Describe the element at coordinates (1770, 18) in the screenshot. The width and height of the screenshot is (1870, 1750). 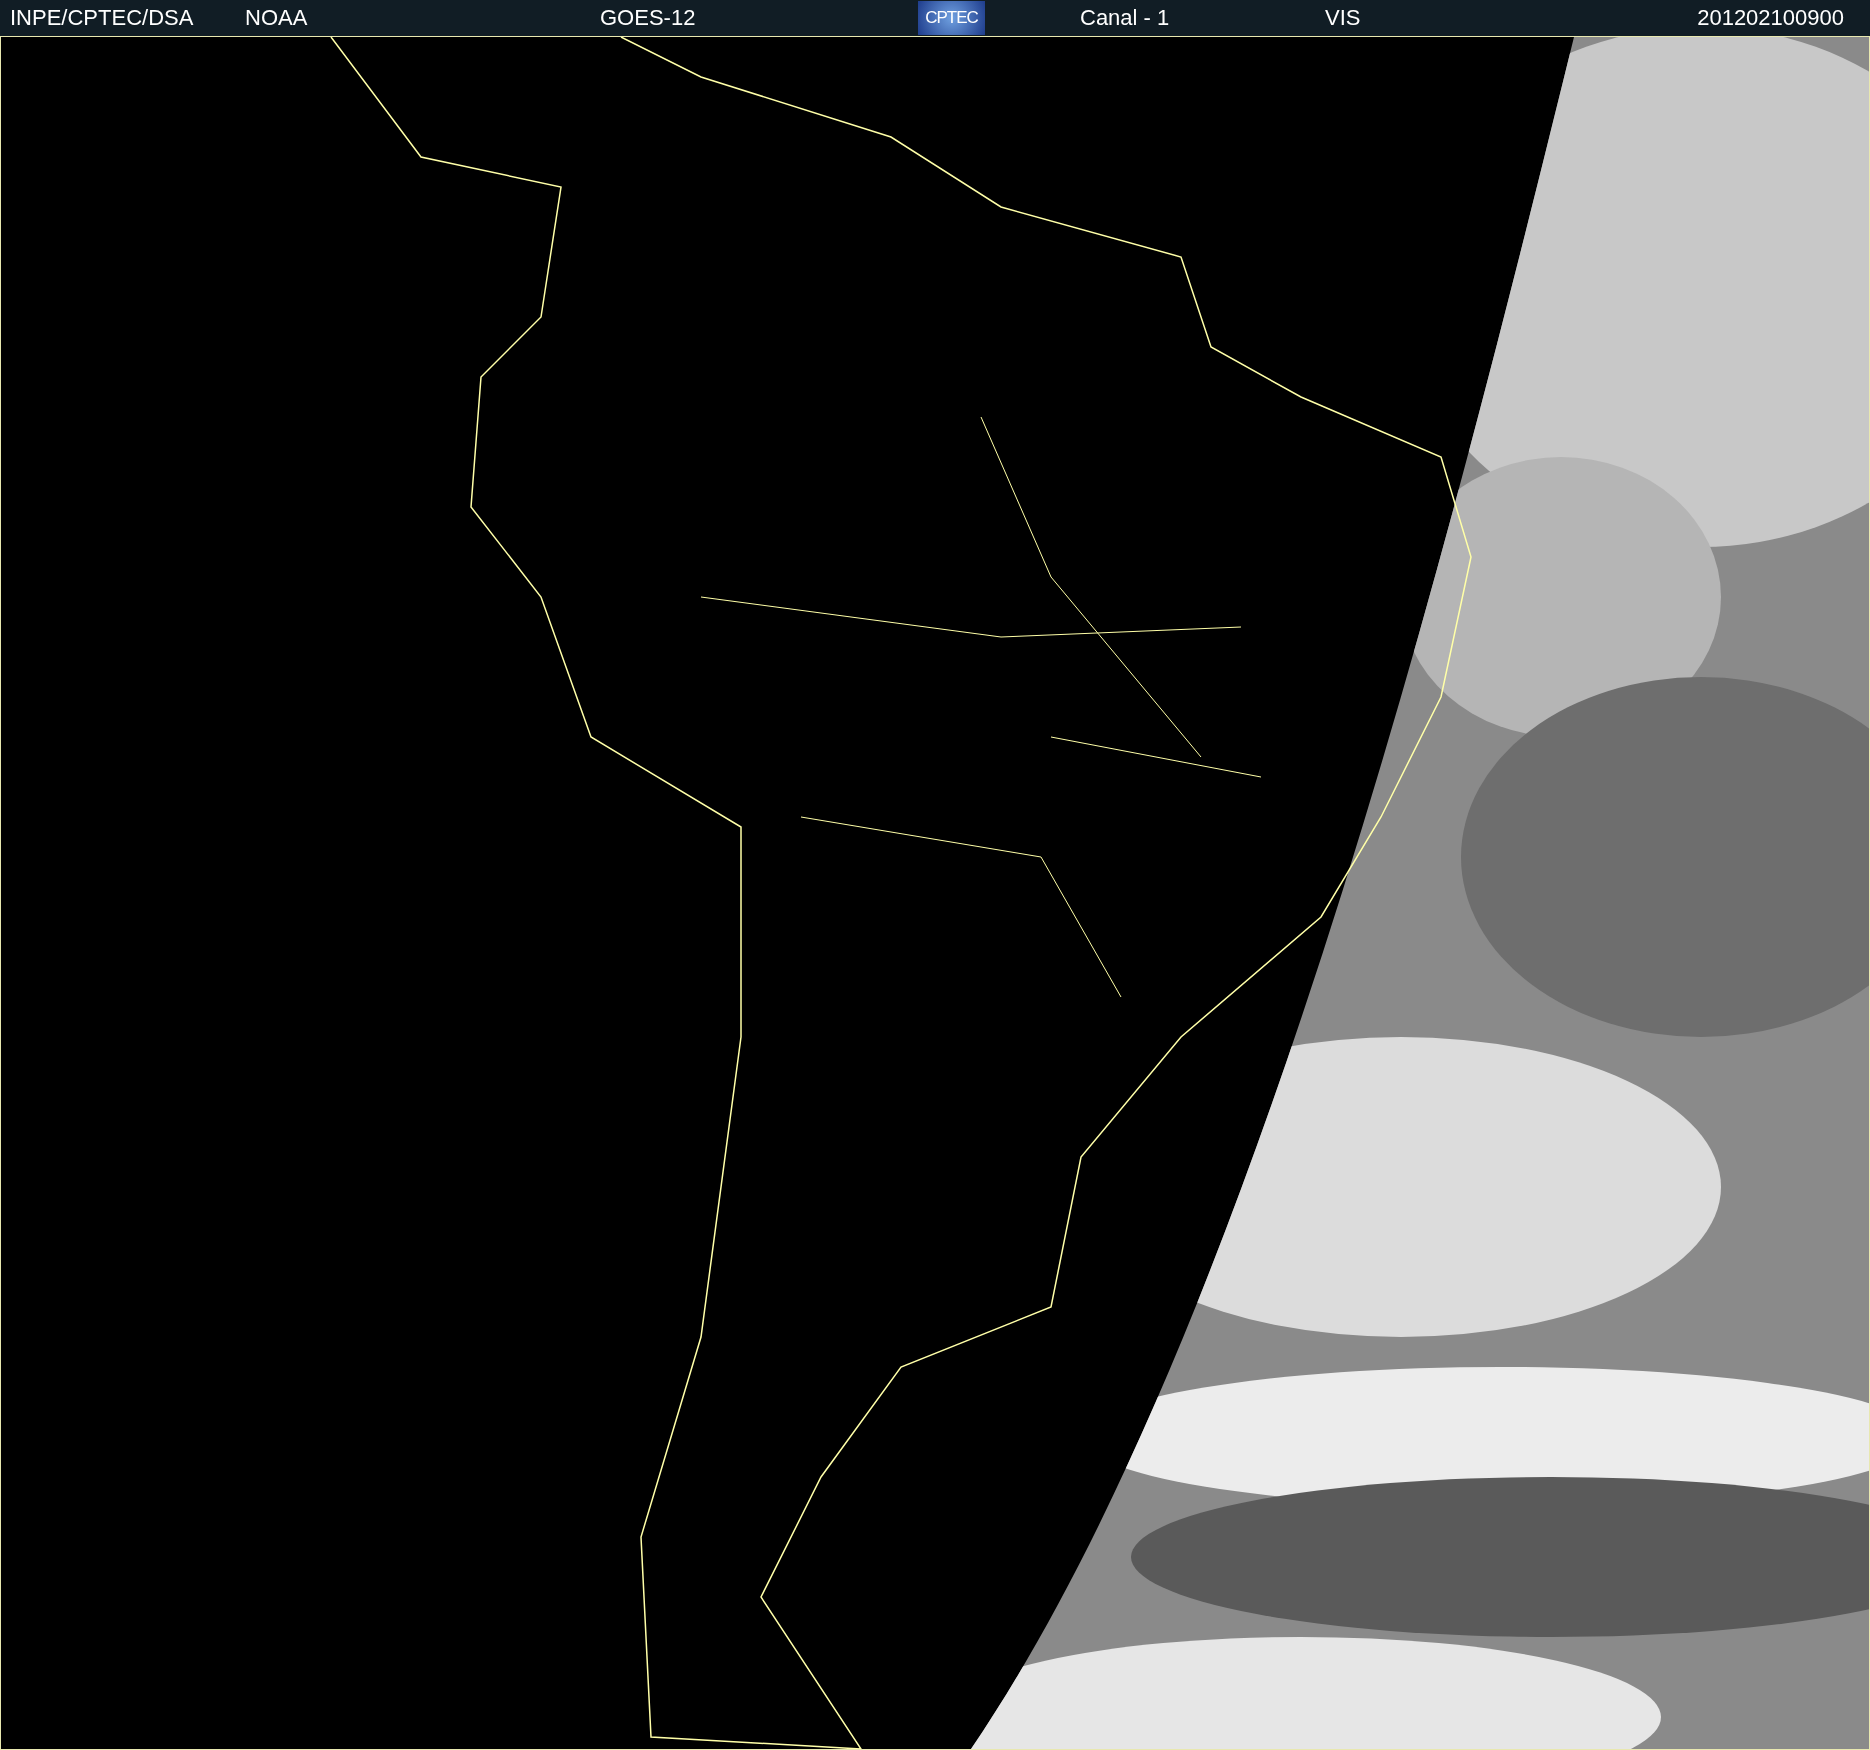
I see `timestamp-label: 201202100900` at that location.